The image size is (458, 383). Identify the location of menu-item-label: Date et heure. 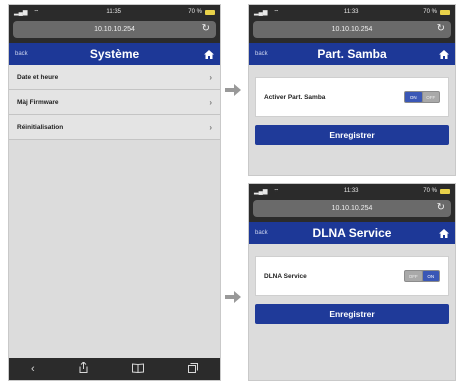
(38, 77).